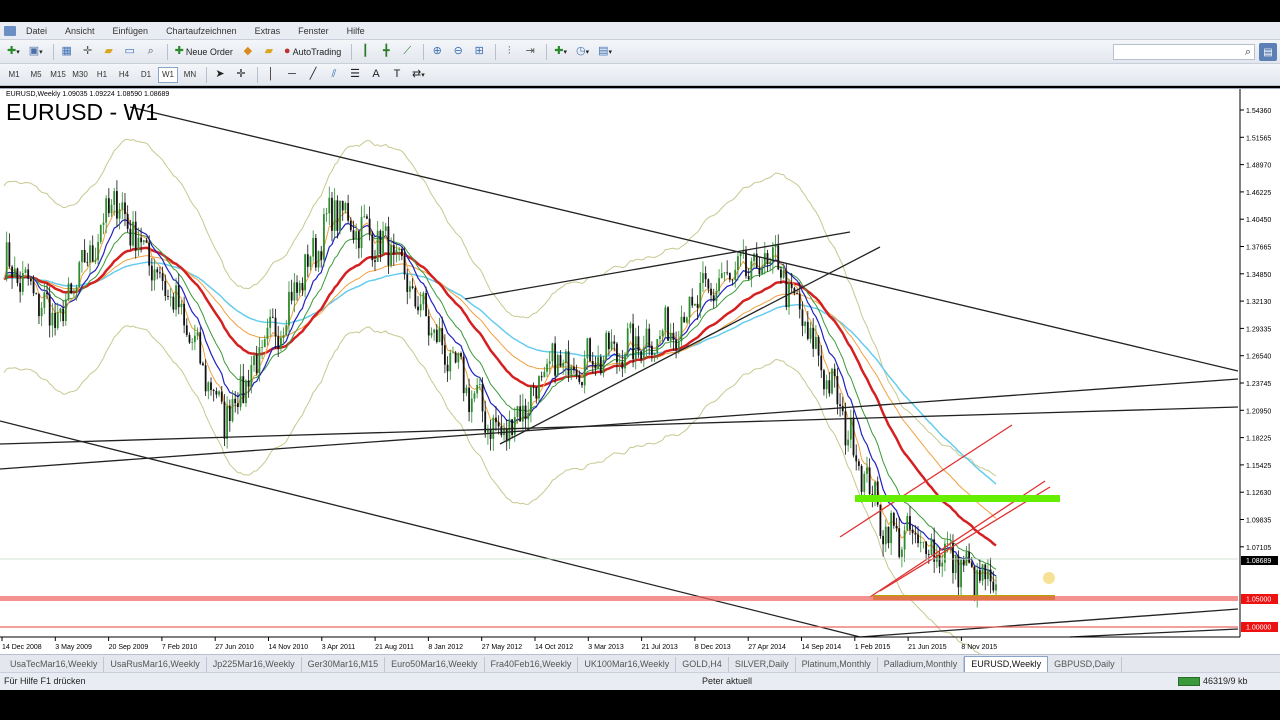 Image resolution: width=1280 pixels, height=720 pixels. What do you see at coordinates (268, 31) in the screenshot?
I see `menu-item-extras: Extras` at bounding box center [268, 31].